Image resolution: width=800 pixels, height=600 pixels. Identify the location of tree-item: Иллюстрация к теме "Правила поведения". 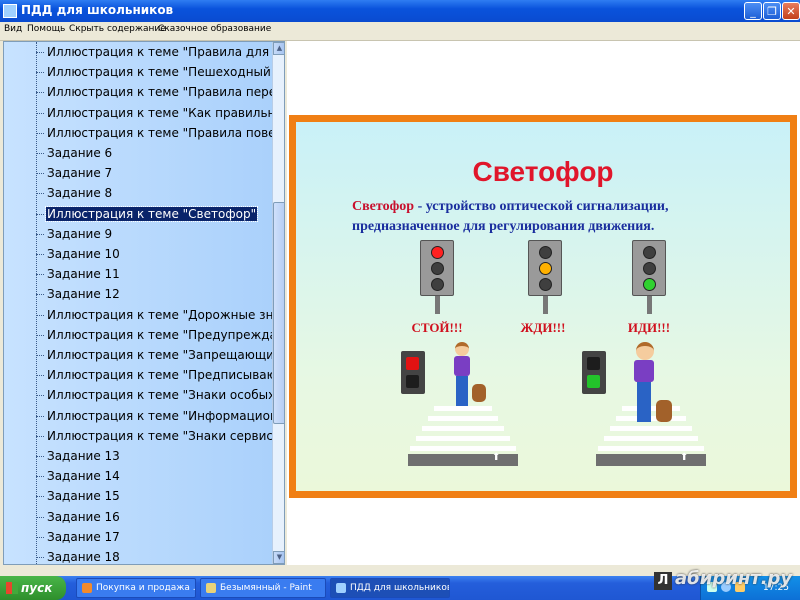
(139, 133).